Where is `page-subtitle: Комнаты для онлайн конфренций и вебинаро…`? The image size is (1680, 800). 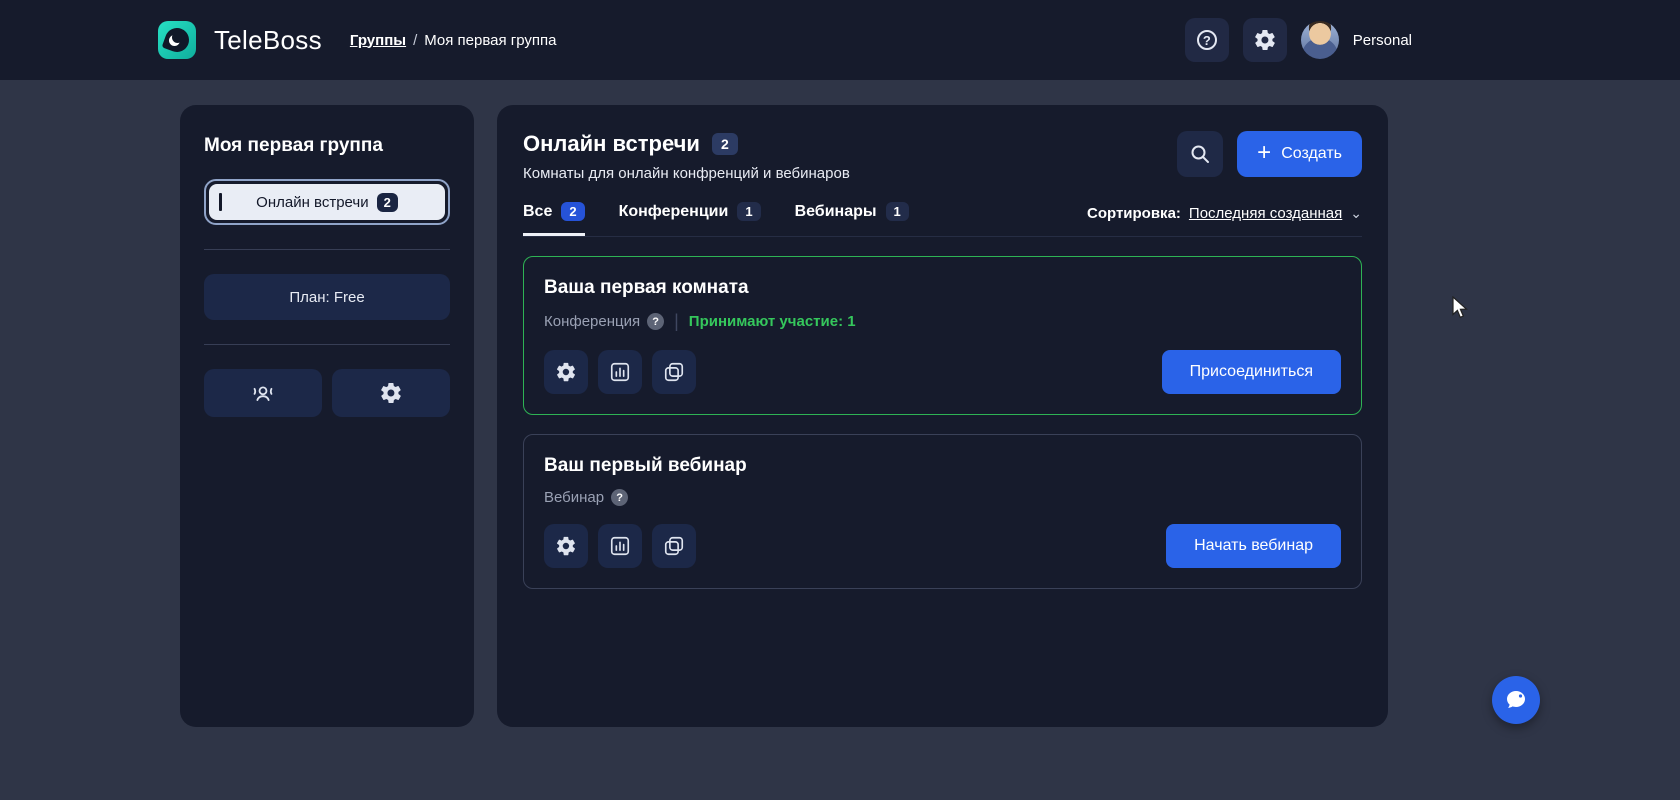
page-subtitle: Комнаты для онлайн конфренций и вебинаро… is located at coordinates (686, 173).